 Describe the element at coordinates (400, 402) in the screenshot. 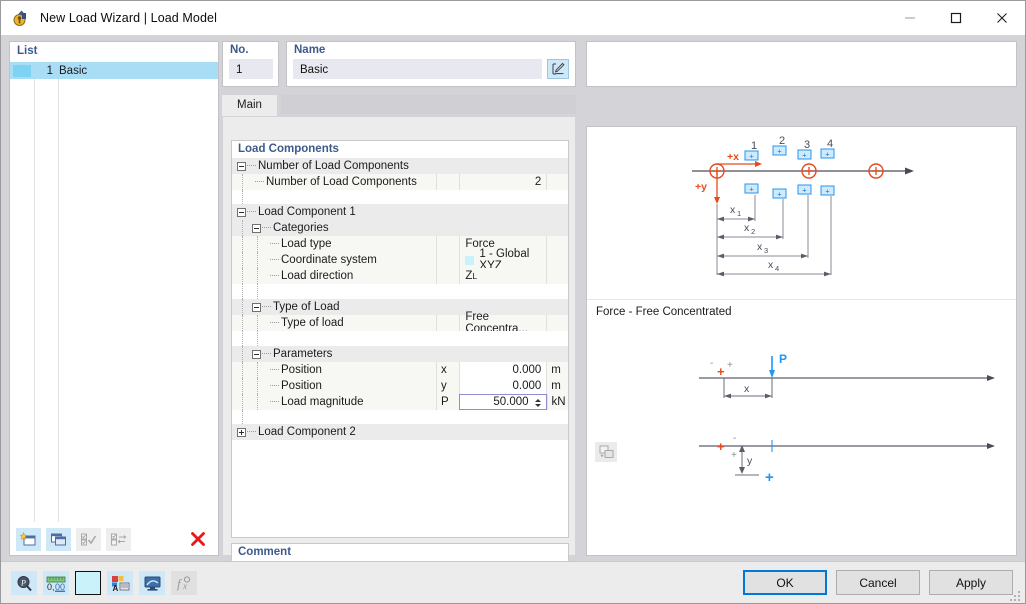

I see `tree-row-load-magnitude: Load magnitude P 50.000 kN` at that location.